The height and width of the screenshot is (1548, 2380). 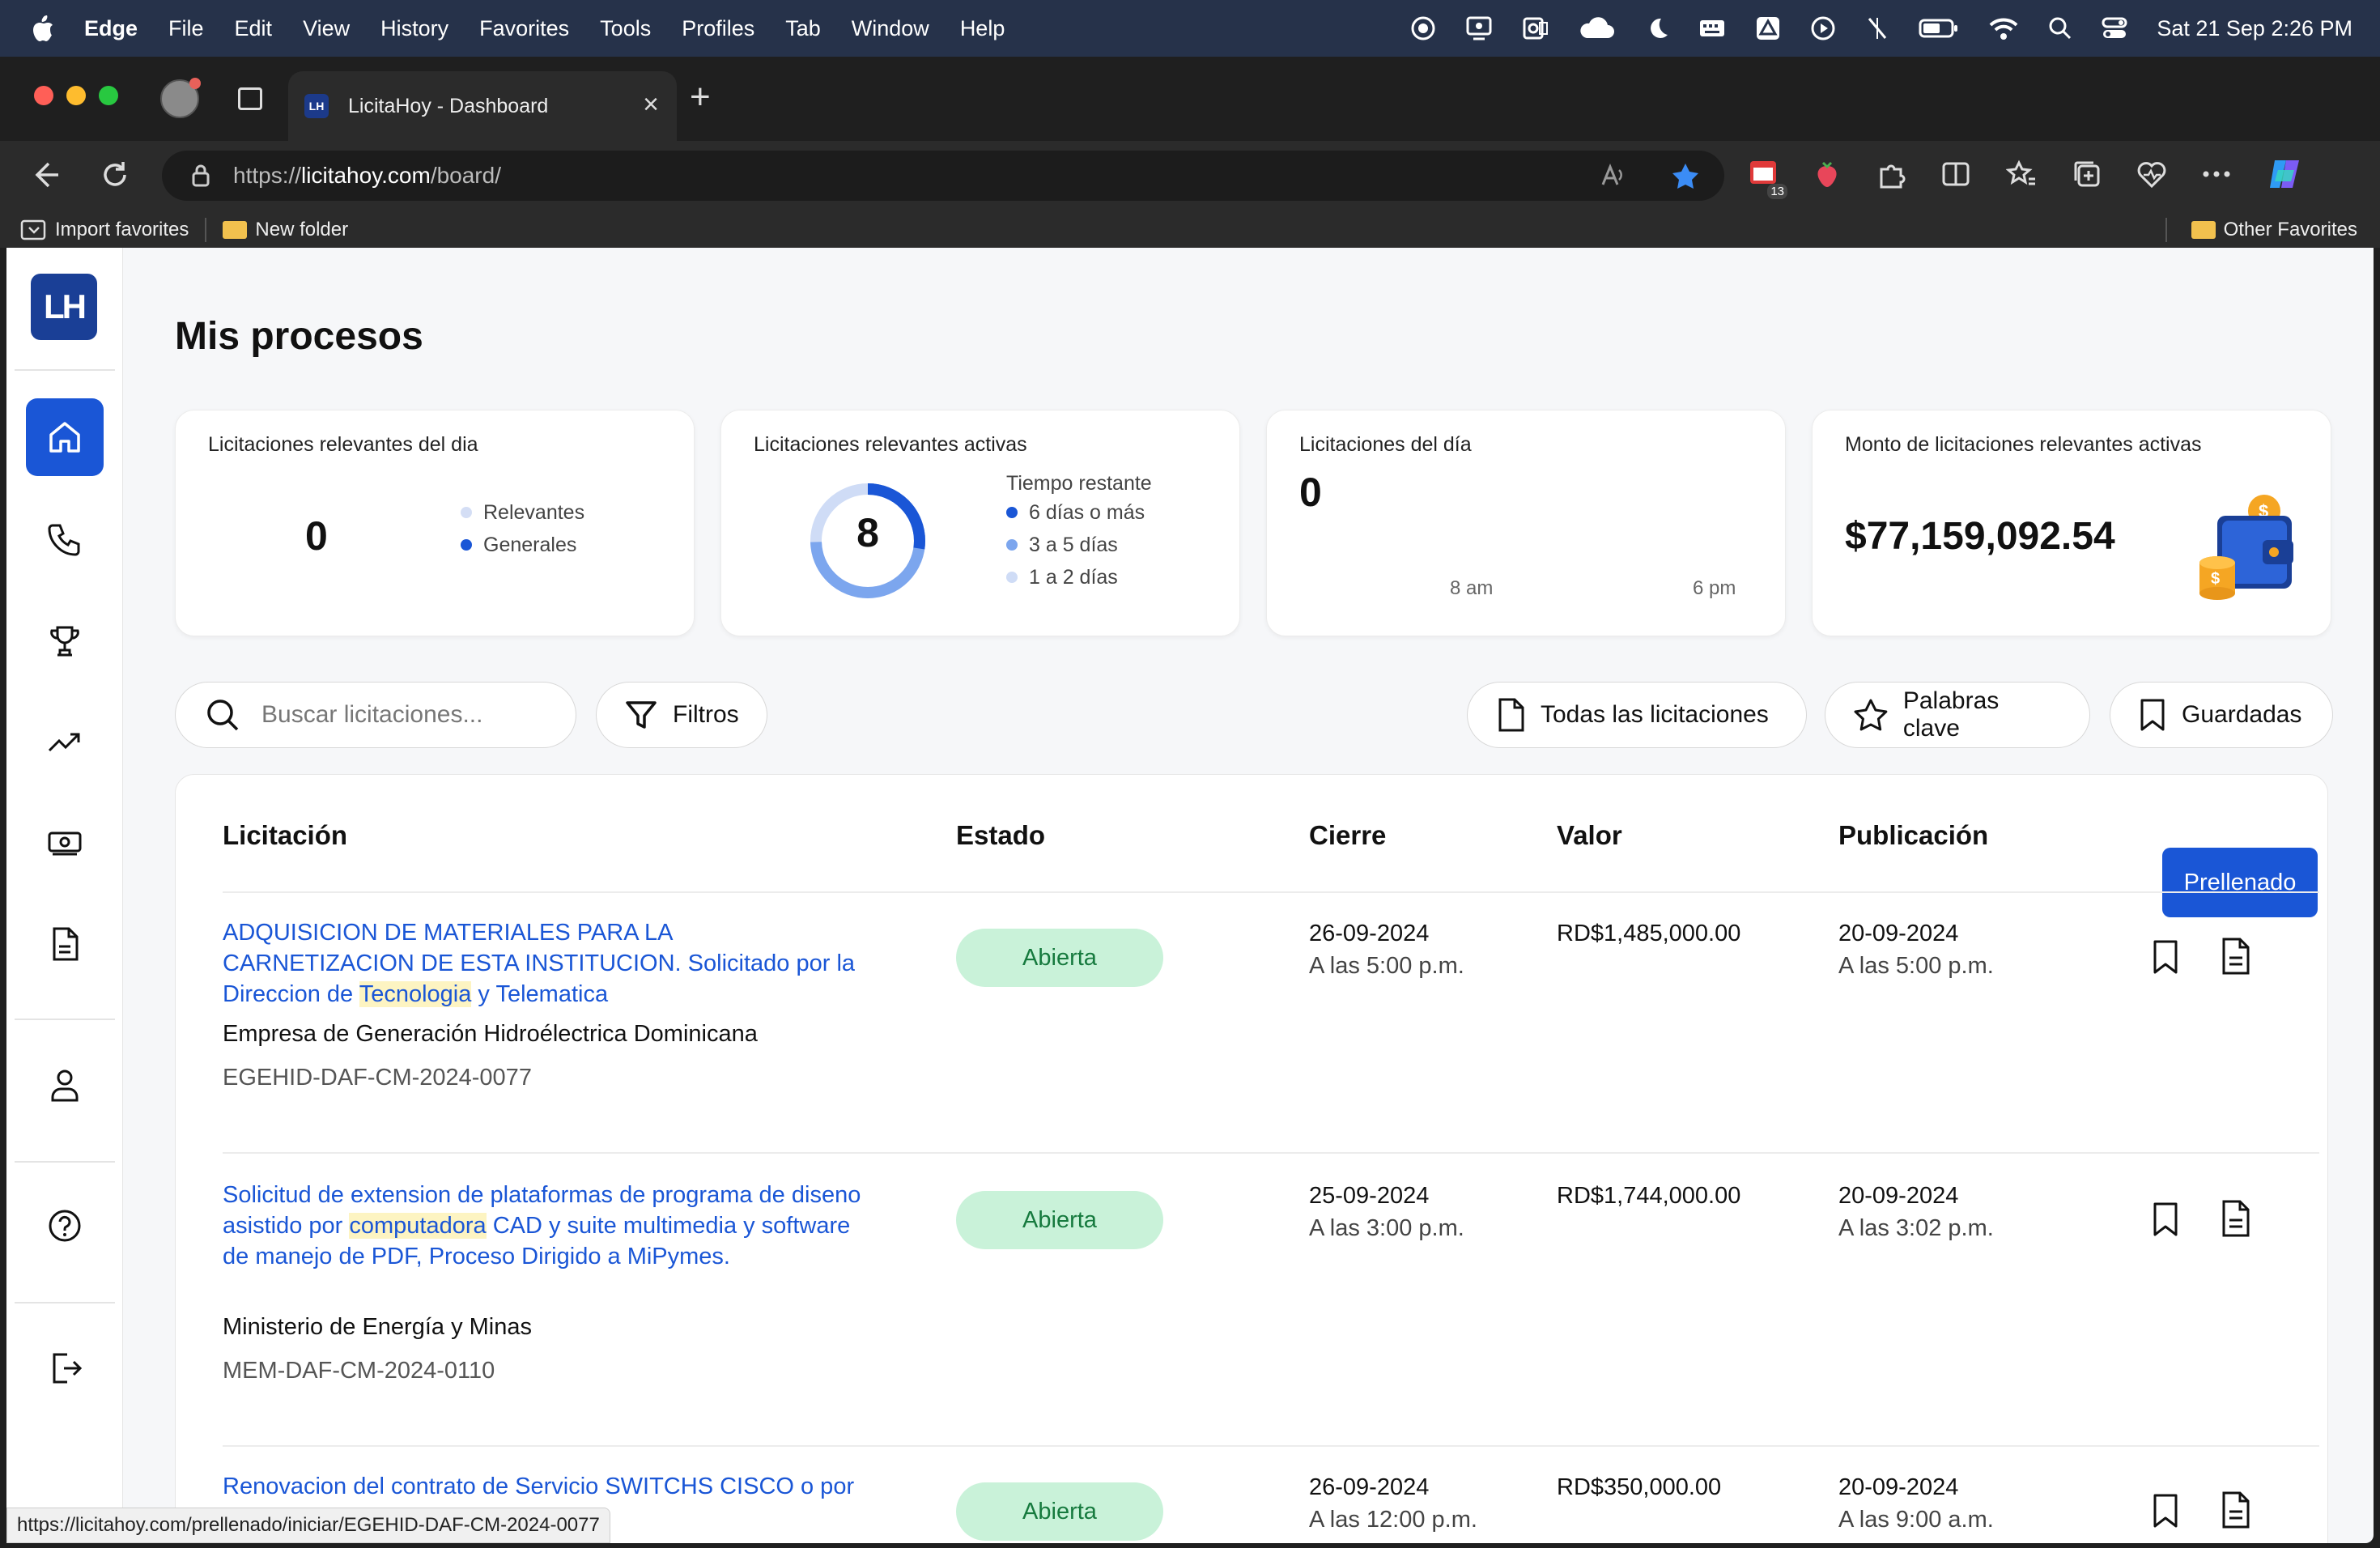 What do you see at coordinates (285, 230) in the screenshot?
I see `new-folder-link: New folder` at bounding box center [285, 230].